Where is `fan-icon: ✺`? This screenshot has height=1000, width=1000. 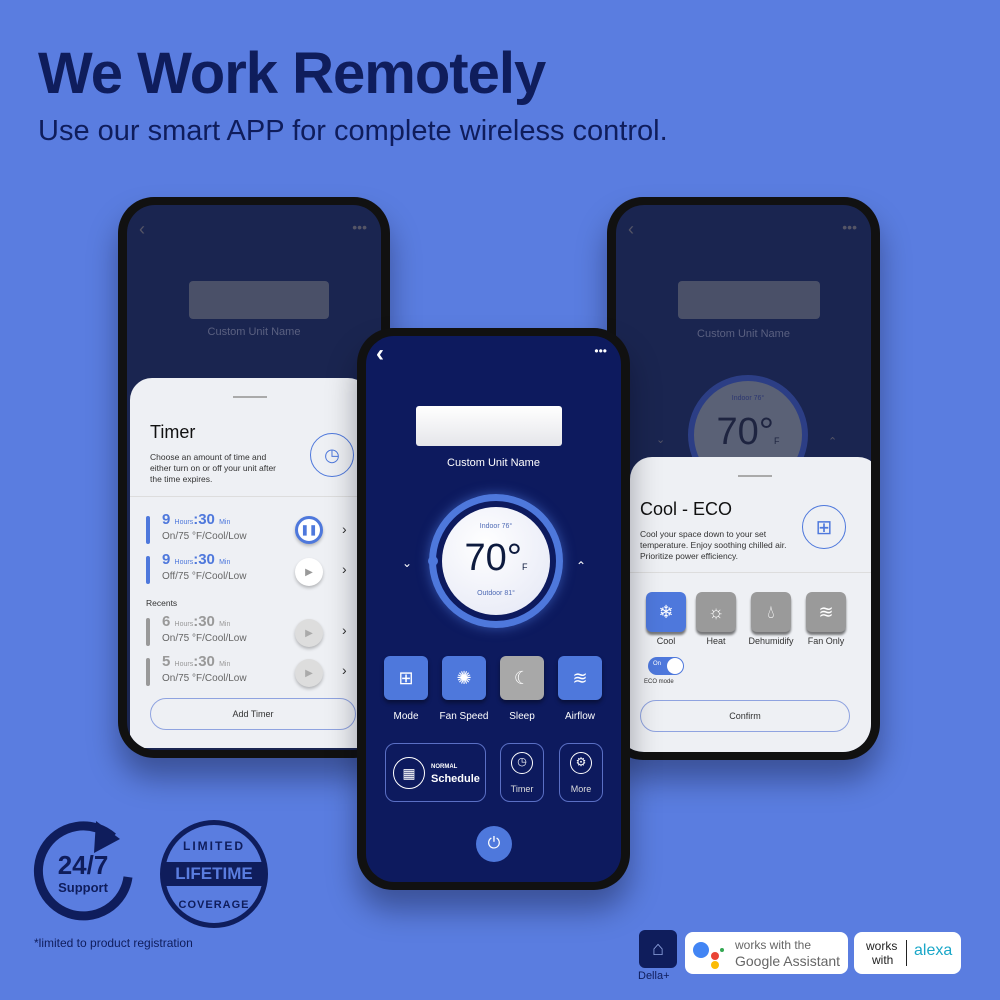
fan-icon: ✺ is located at coordinates (464, 677).